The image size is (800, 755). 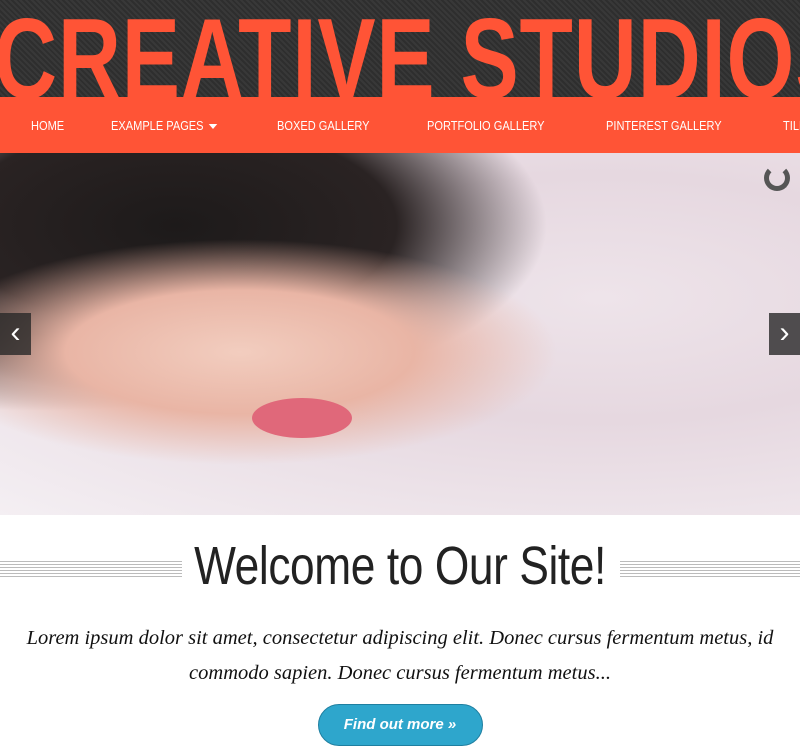 I want to click on caret-down-icon, so click(x=213, y=126).